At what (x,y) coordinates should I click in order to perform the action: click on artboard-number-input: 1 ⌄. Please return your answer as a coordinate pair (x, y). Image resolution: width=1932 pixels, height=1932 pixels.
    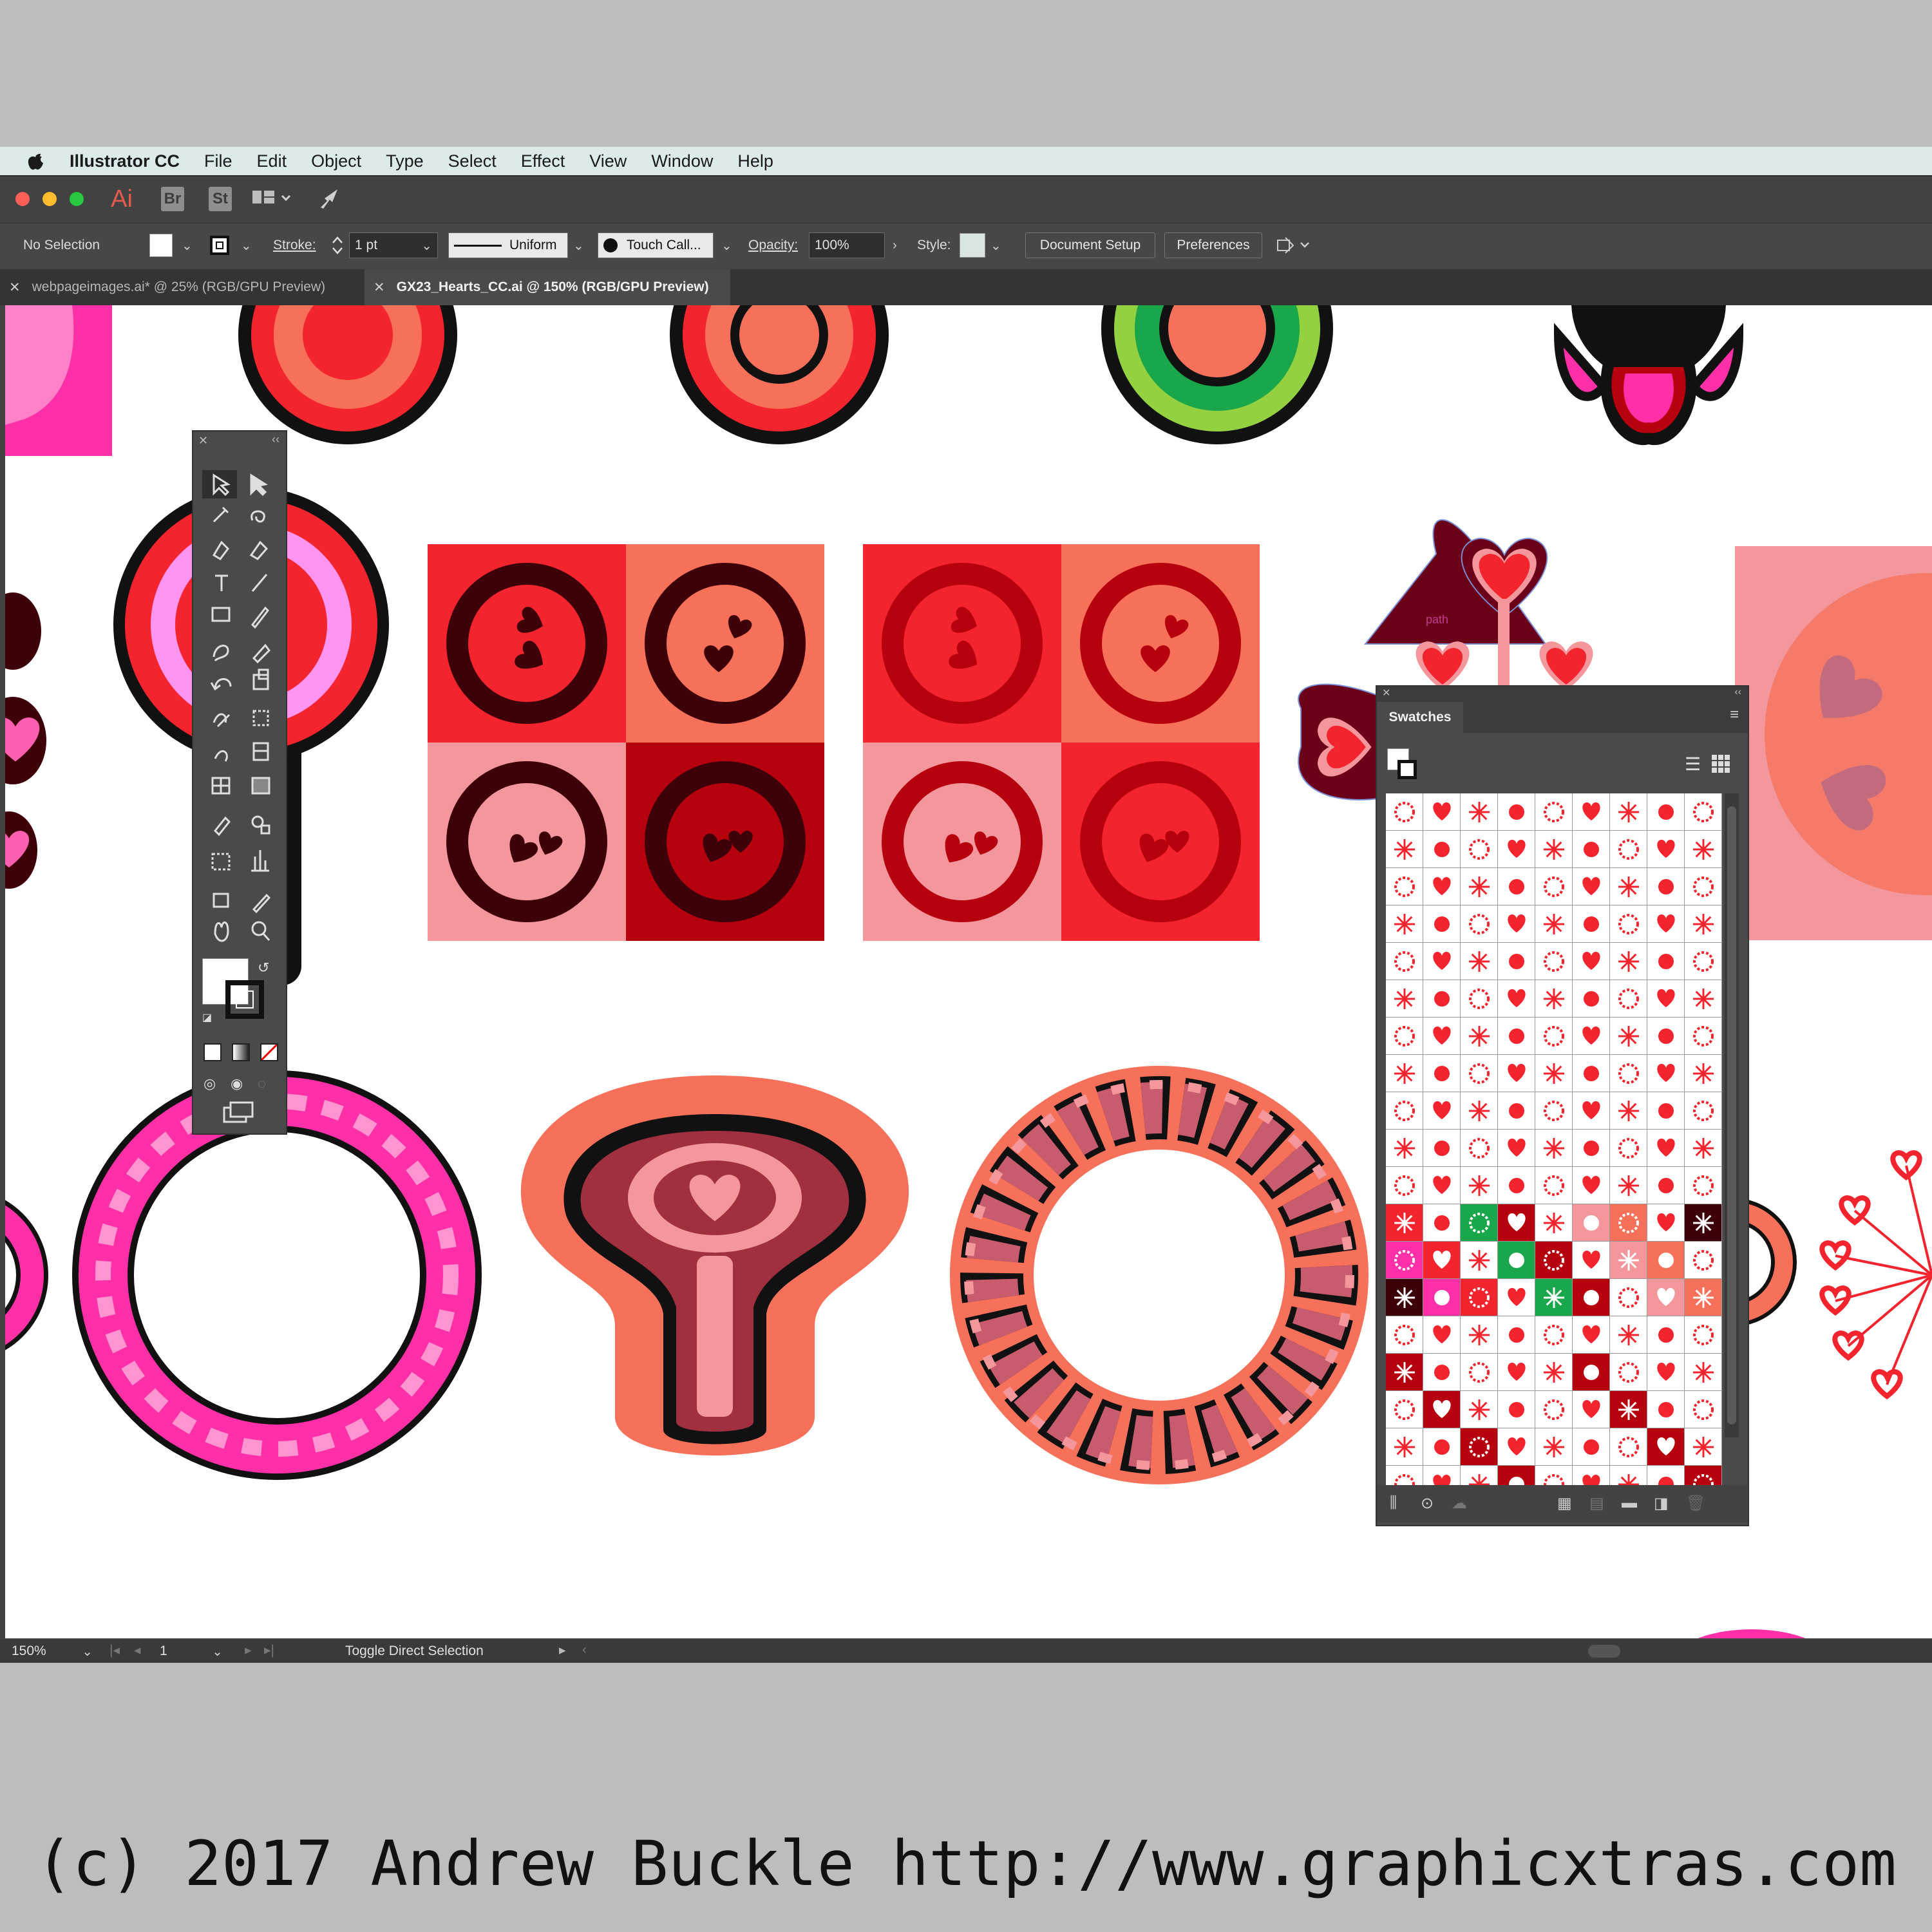
    Looking at the image, I should click on (191, 1651).